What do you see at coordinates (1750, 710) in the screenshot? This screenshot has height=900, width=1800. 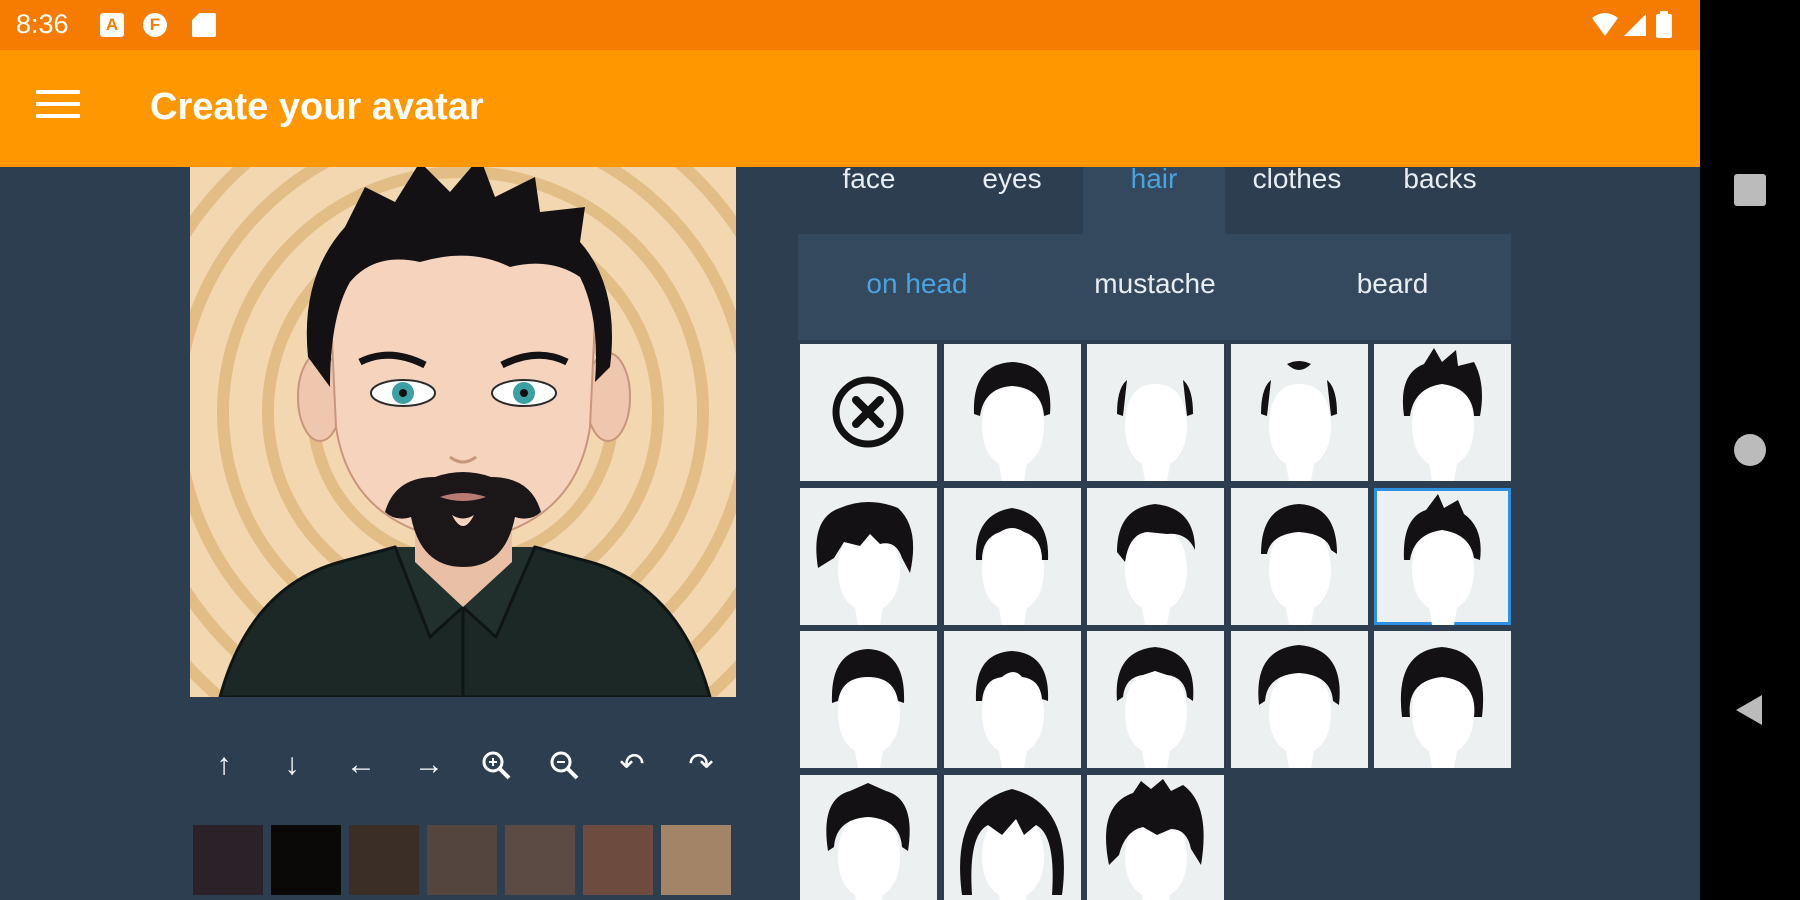 I see `back-icon` at bounding box center [1750, 710].